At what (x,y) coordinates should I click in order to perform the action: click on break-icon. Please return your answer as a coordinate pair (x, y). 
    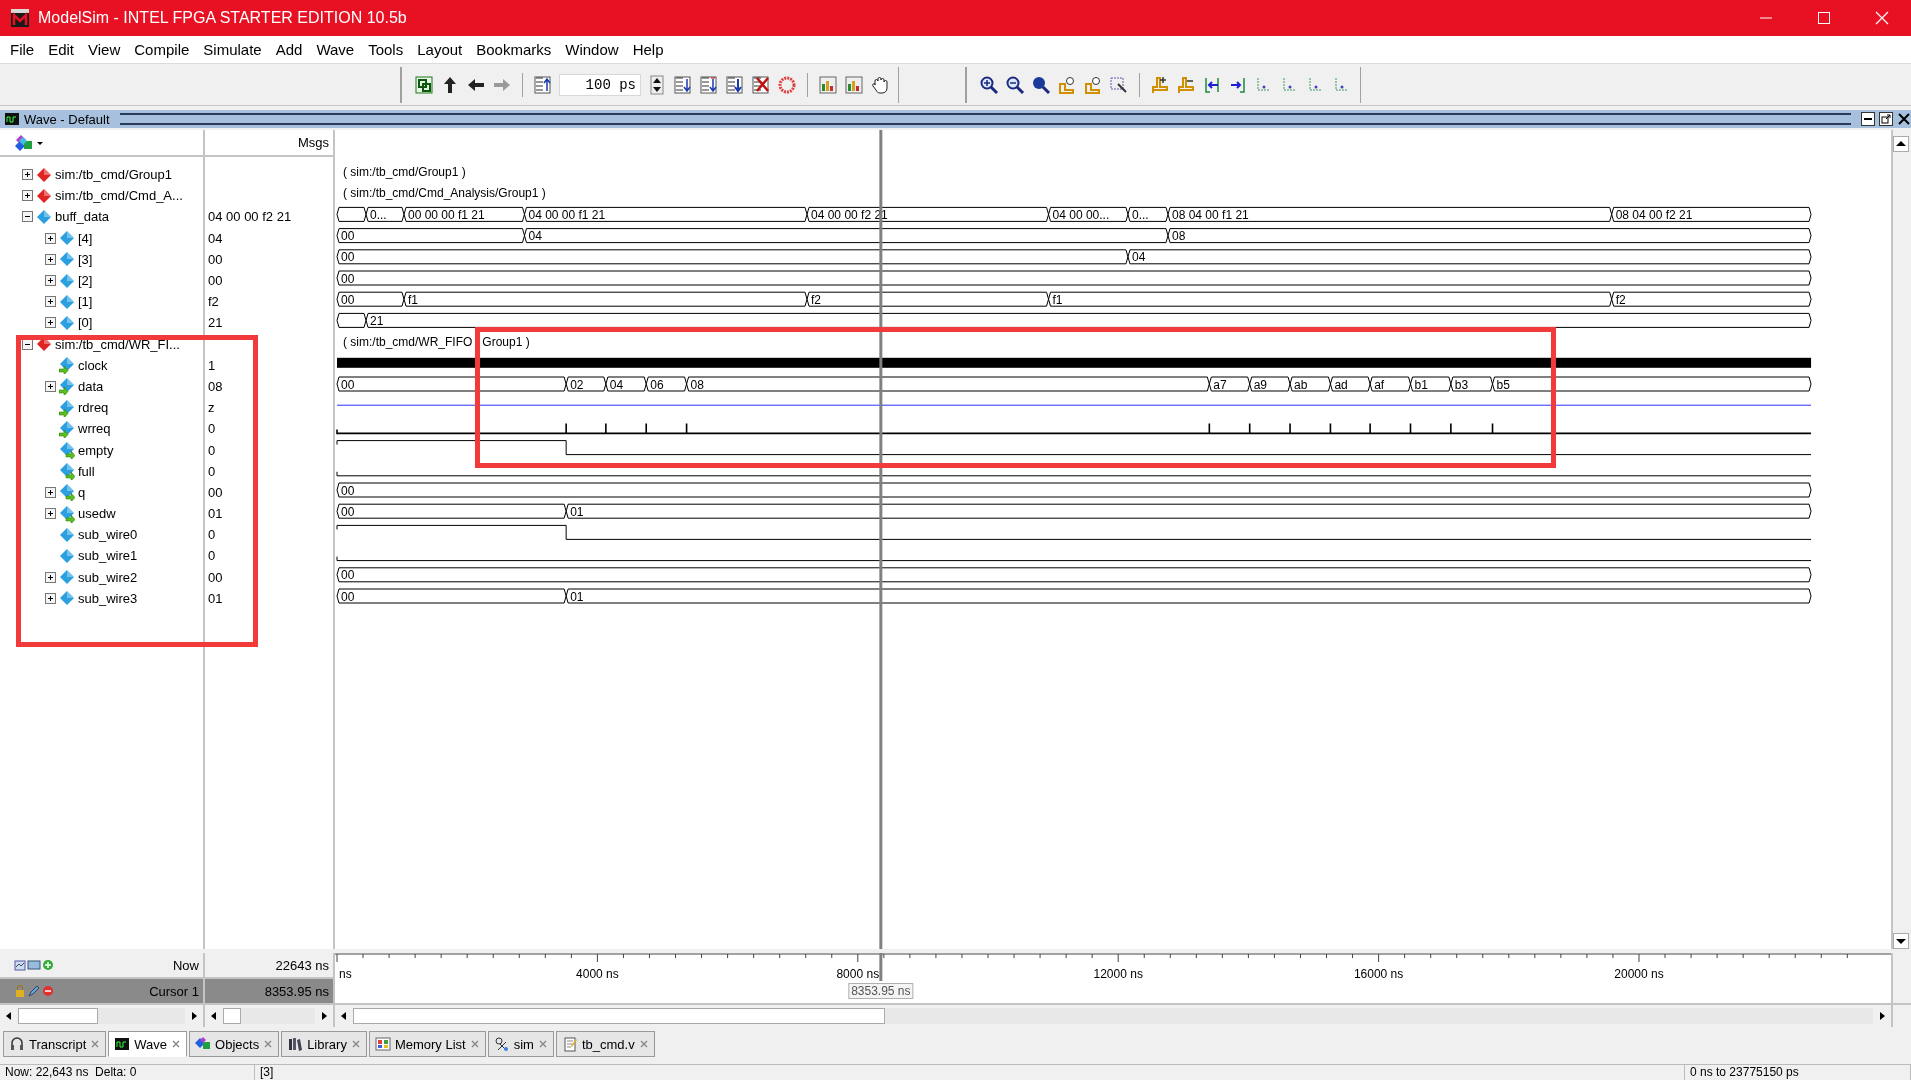
    Looking at the image, I should click on (761, 84).